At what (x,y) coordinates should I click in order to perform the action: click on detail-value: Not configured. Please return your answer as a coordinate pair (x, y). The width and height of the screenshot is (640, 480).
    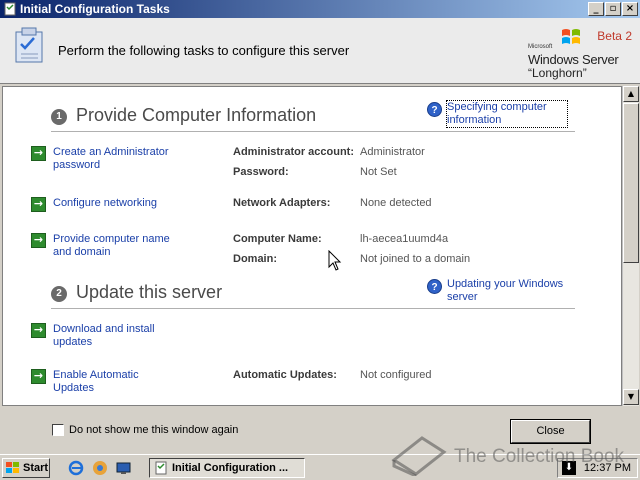
    Looking at the image, I should click on (396, 375).